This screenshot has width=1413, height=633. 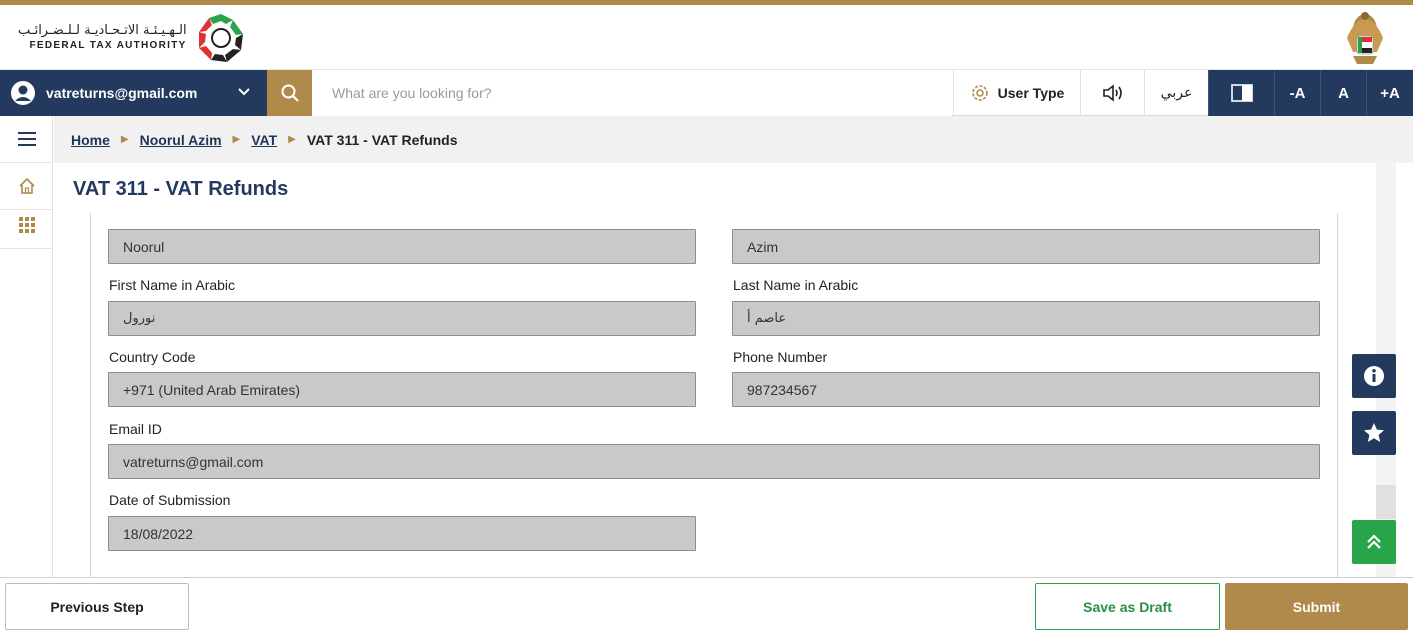 I want to click on double-chevron-up-icon, so click(x=1374, y=541).